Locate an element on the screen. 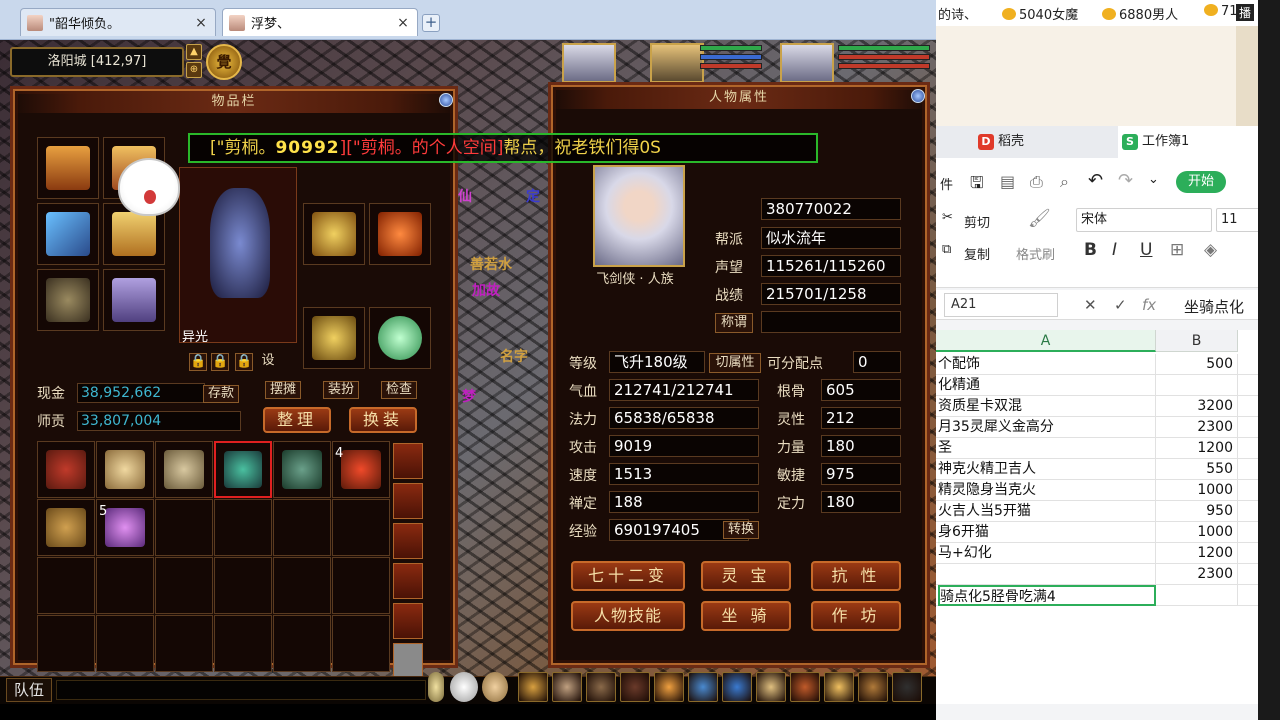  equip-slot-bracelet is located at coordinates (334, 338).